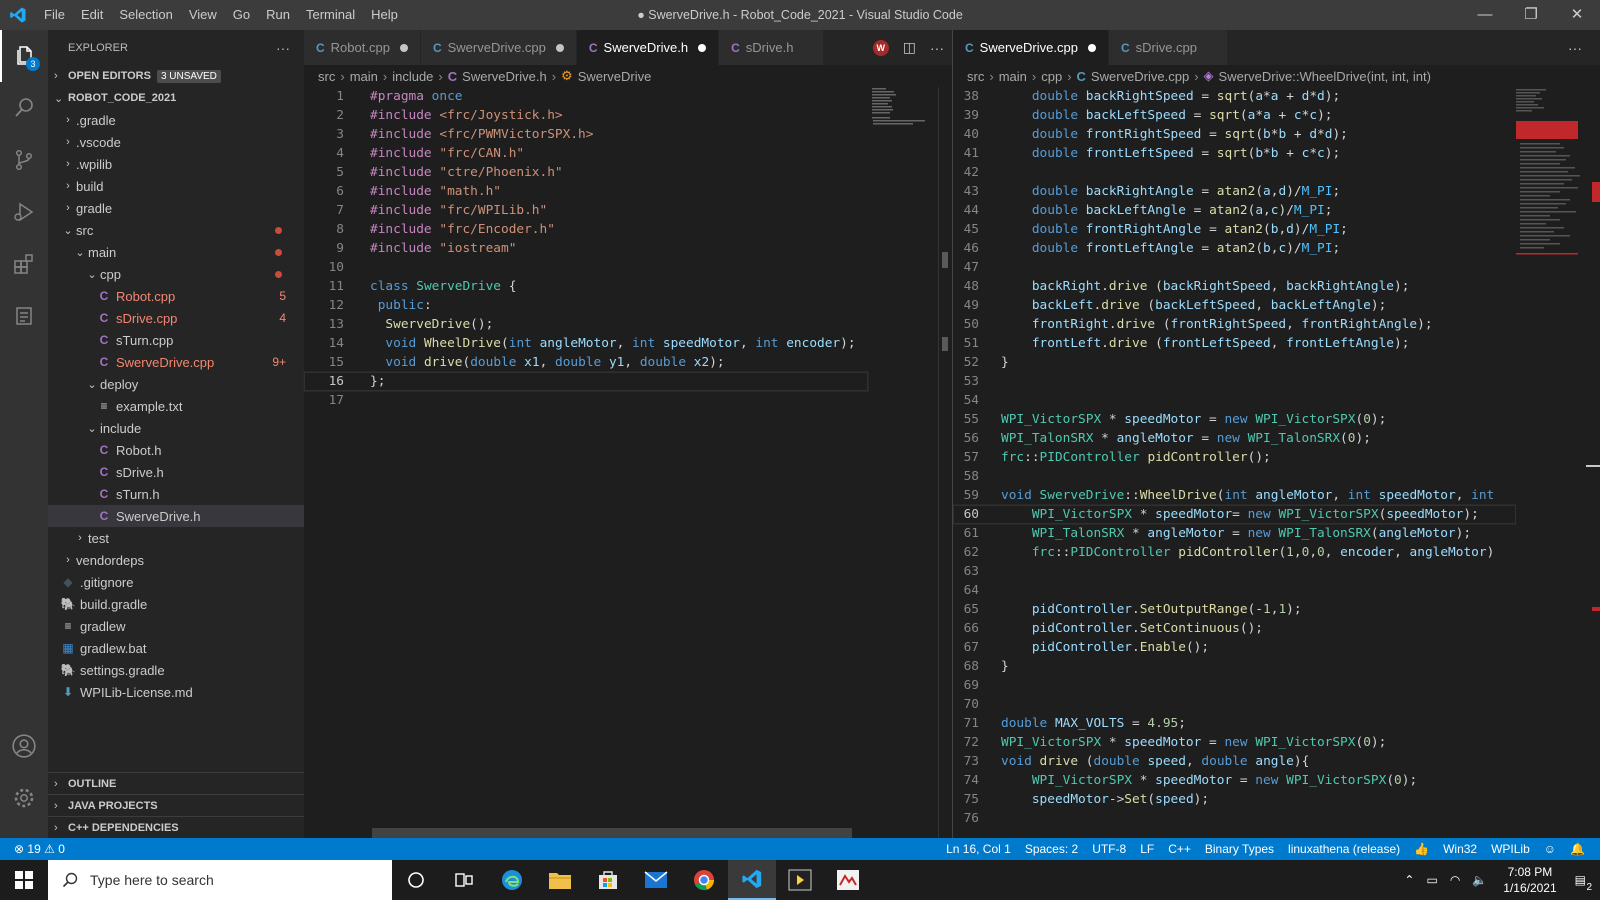  Describe the element at coordinates (176, 164) in the screenshot. I see `tree-item: › .wpilib` at that location.